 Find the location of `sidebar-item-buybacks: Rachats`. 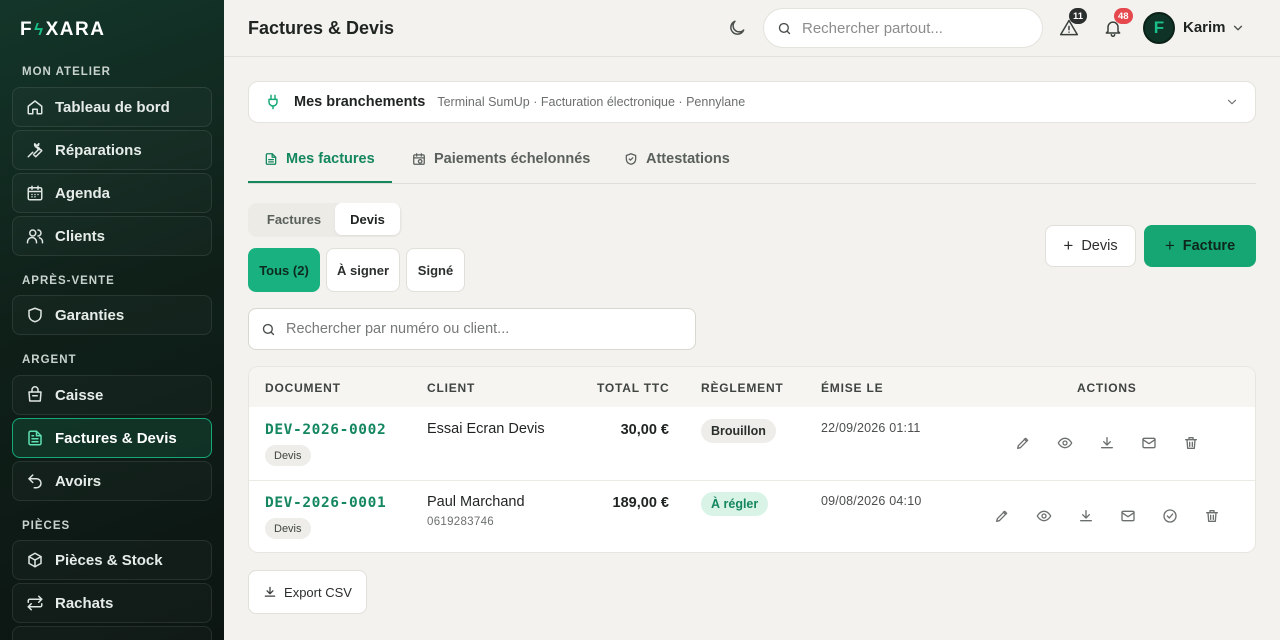

sidebar-item-buybacks: Rachats is located at coordinates (112, 603).